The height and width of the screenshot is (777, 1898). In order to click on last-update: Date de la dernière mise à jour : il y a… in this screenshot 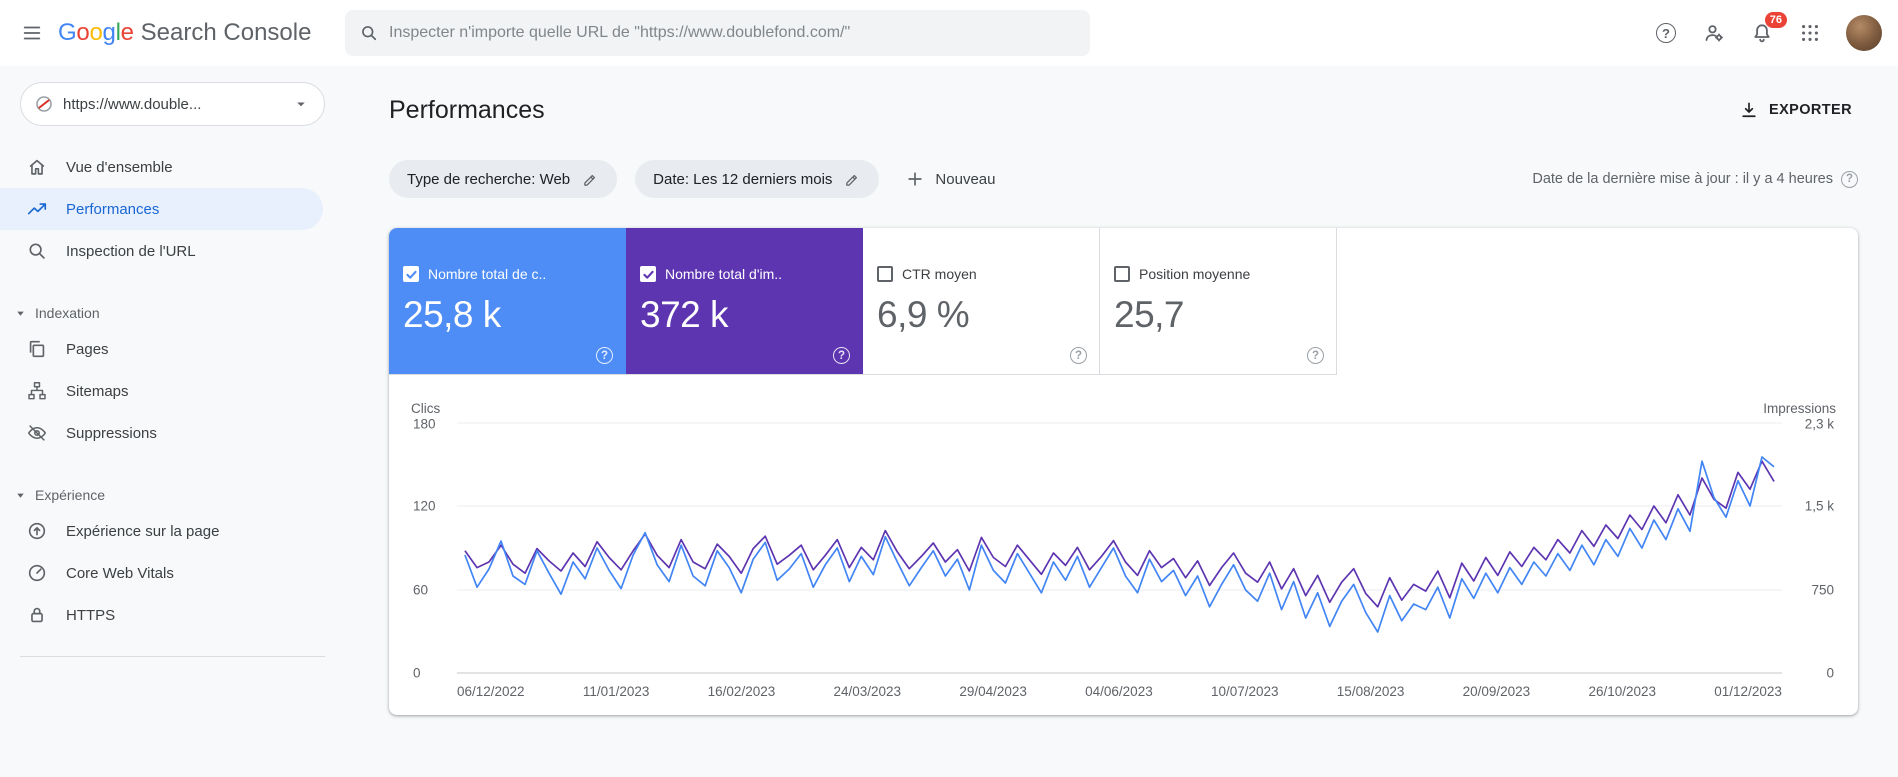, I will do `click(1695, 179)`.